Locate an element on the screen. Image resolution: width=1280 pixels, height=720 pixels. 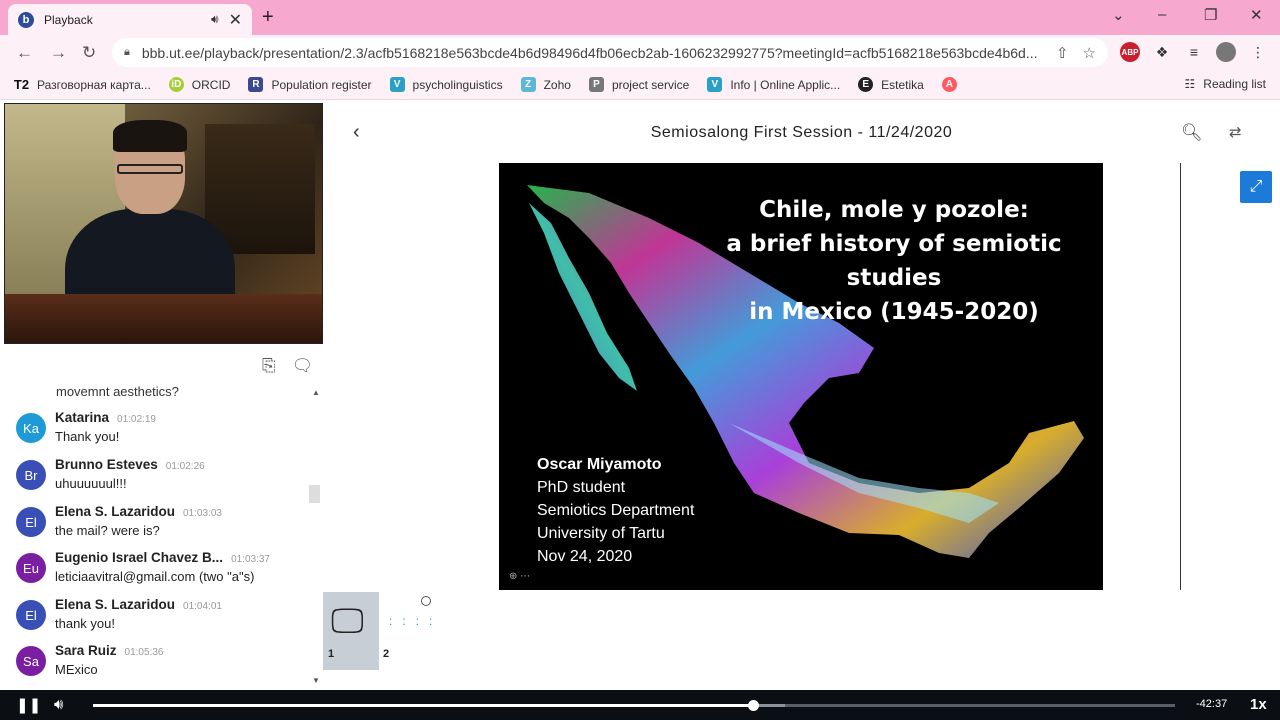
progress-track is located at coordinates (634, 705).